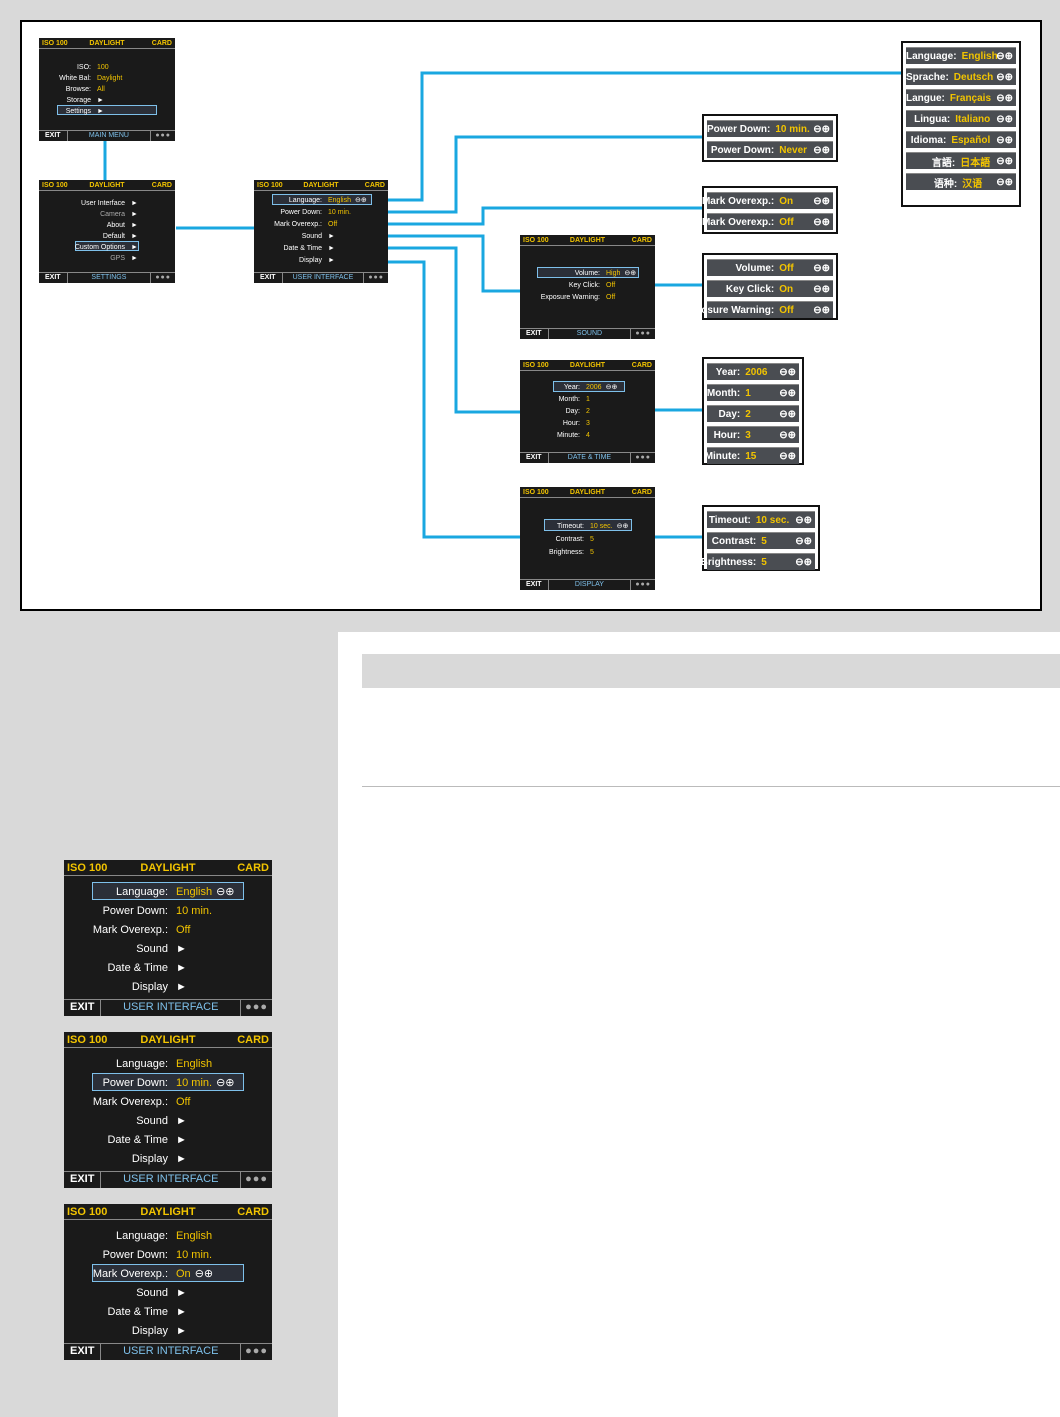  What do you see at coordinates (738, 222) in the screenshot?
I see `option-label: Mark Overexp.:` at bounding box center [738, 222].